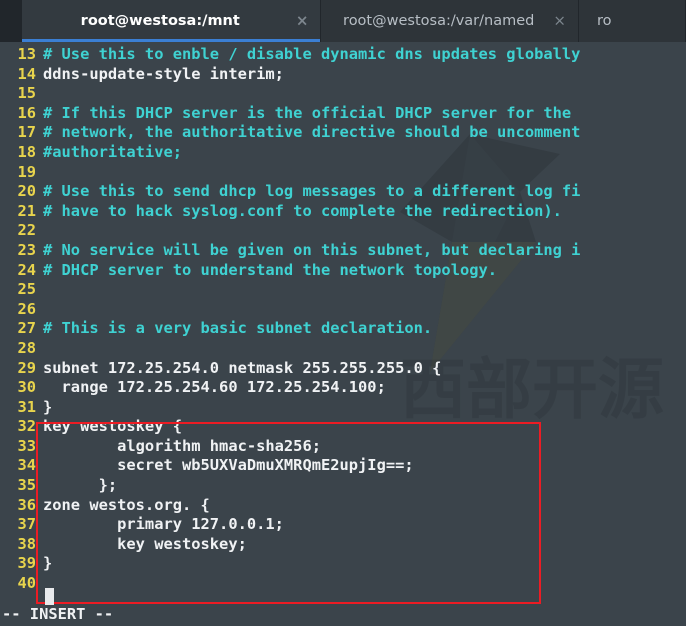  I want to click on code-line: 37 primary 127.0.0.1;, so click(343, 525).